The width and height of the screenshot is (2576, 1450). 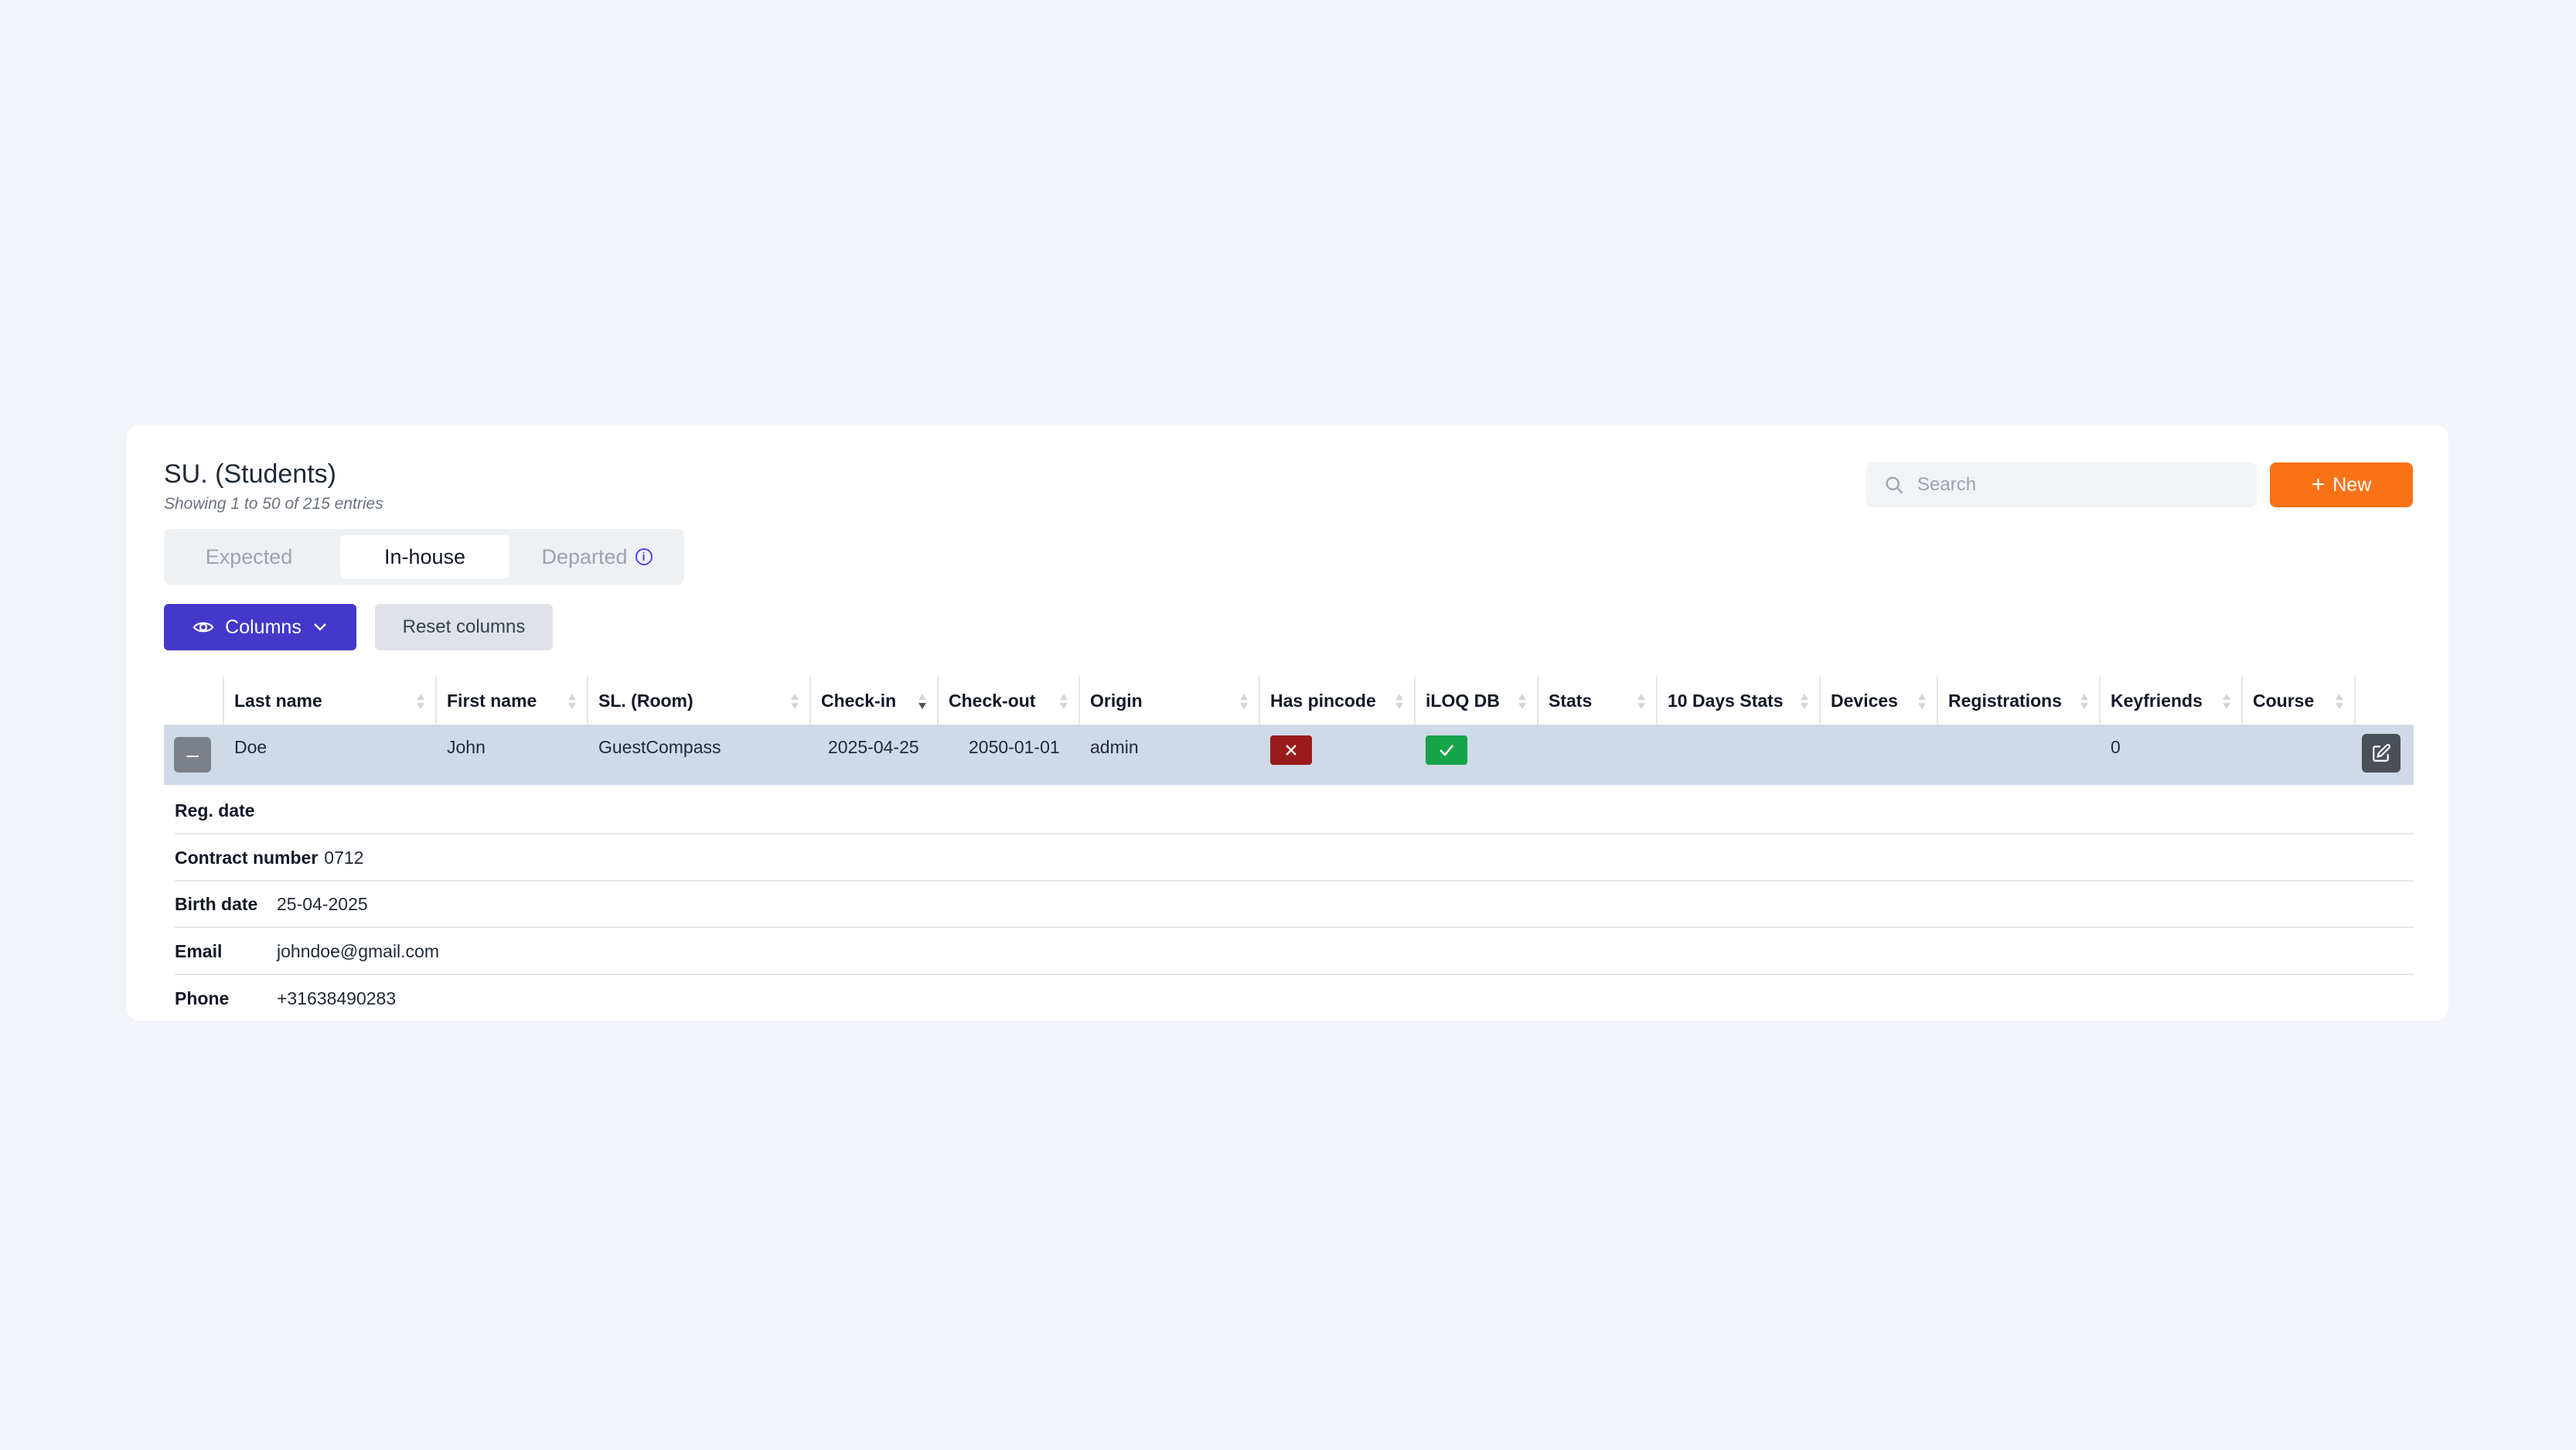 What do you see at coordinates (250, 474) in the screenshot?
I see `page-title: SU. (Students)` at bounding box center [250, 474].